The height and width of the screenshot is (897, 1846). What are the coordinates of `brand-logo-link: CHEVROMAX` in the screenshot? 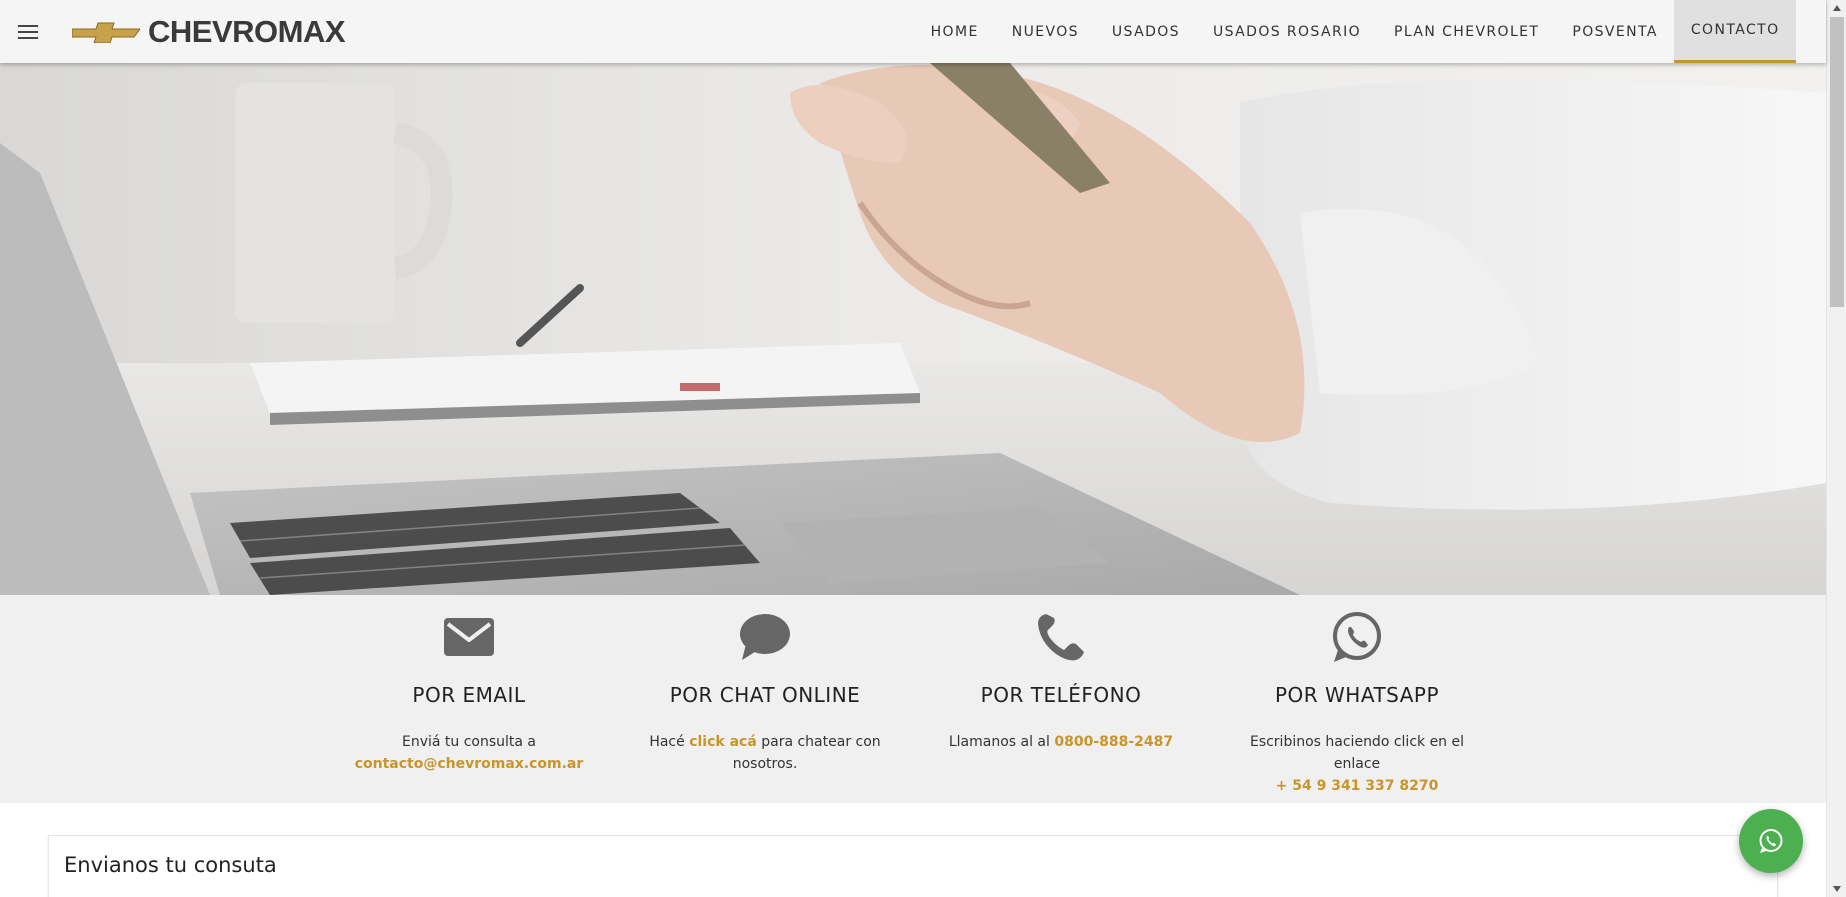 It's located at (209, 31).